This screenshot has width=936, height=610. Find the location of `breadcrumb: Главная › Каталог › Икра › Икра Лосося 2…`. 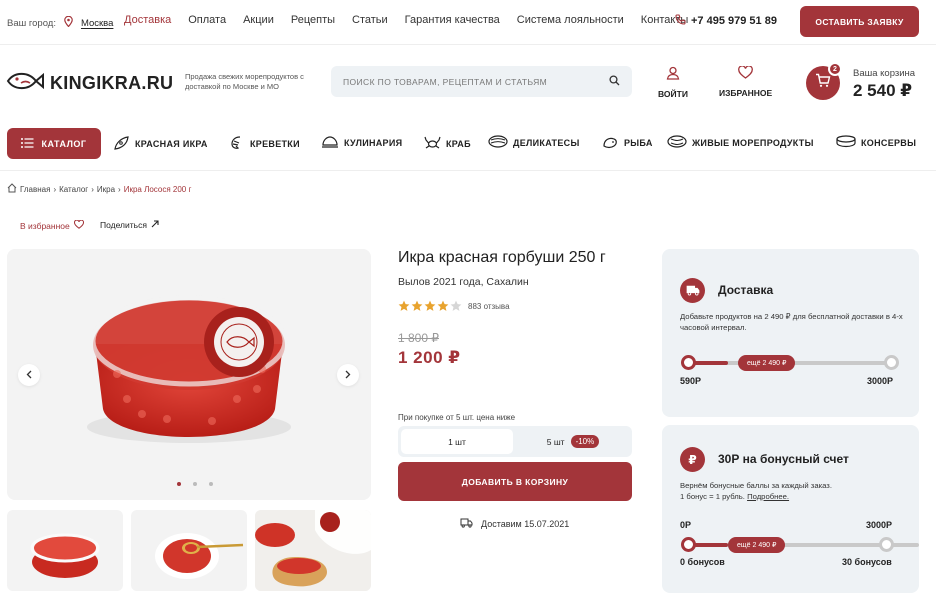

breadcrumb: Главная › Каталог › Икра › Икра Лосося 2… is located at coordinates (99, 189).